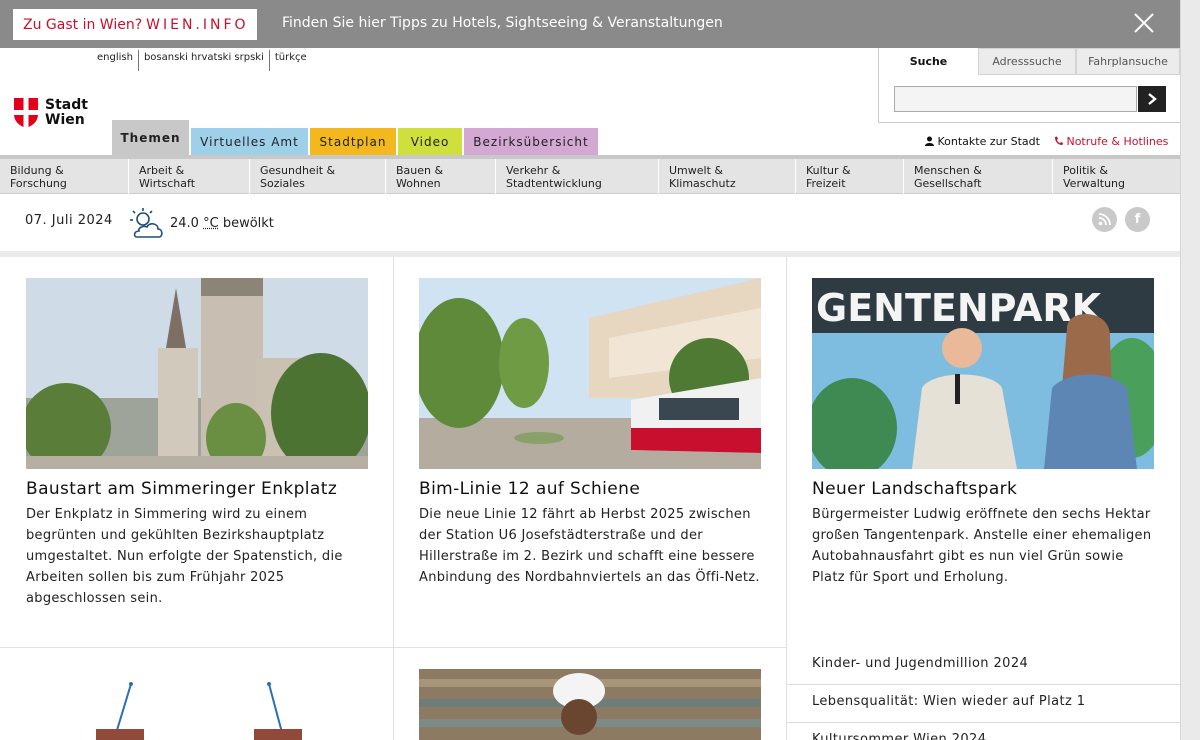  Describe the element at coordinates (291, 60) in the screenshot. I see `lang-link-turkish: türkçe` at that location.